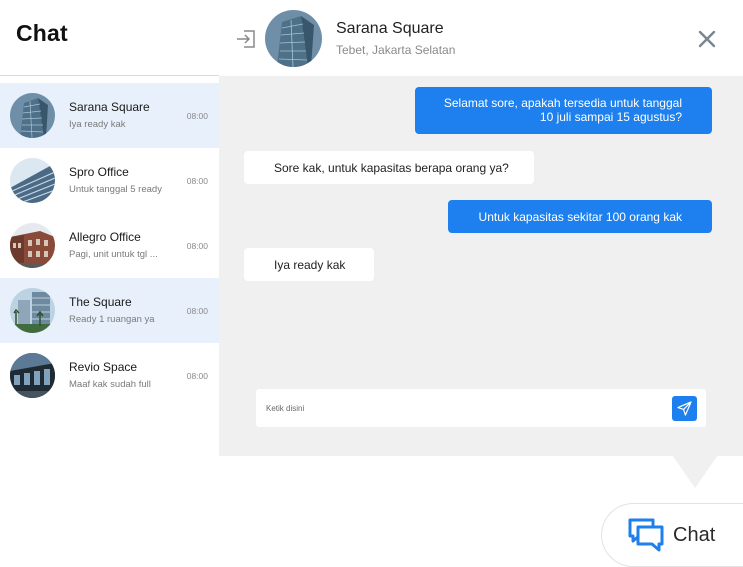 This screenshot has width=743, height=567. I want to click on chat-preview: Maaf kak sudah full, so click(110, 384).